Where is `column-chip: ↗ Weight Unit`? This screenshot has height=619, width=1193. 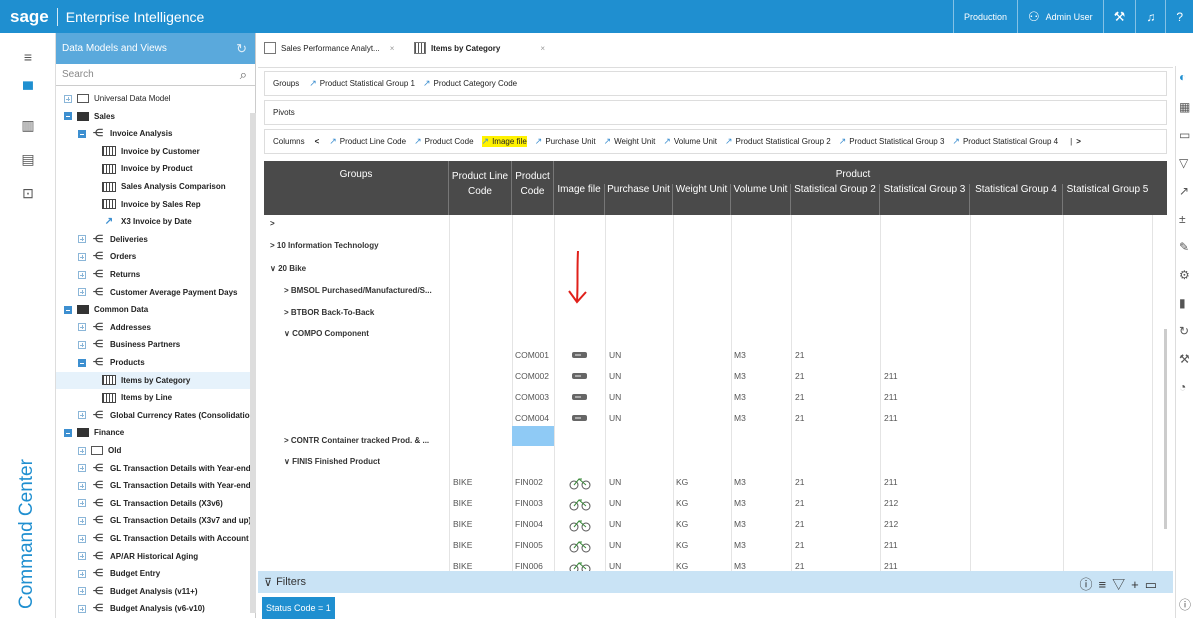
column-chip: ↗ Weight Unit is located at coordinates (630, 141).